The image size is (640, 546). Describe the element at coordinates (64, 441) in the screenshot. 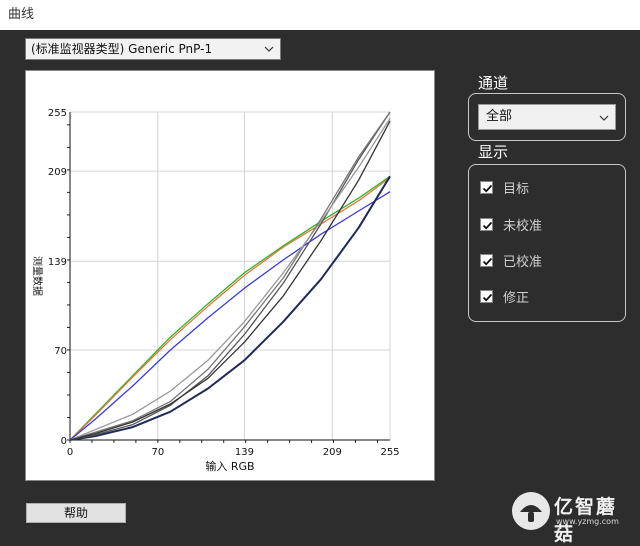

I see `y-tick-label: 0` at that location.